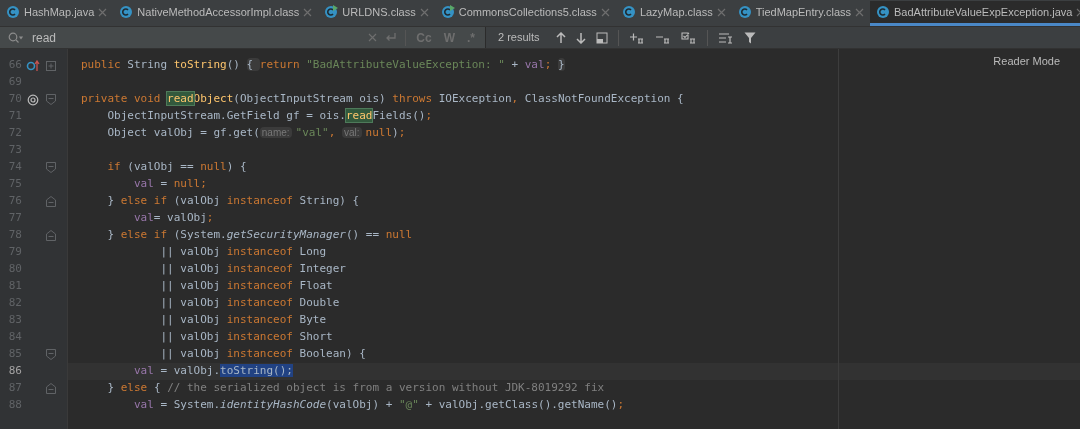 The width and height of the screenshot is (1080, 429). I want to click on arrow-up-icon, so click(560, 37).